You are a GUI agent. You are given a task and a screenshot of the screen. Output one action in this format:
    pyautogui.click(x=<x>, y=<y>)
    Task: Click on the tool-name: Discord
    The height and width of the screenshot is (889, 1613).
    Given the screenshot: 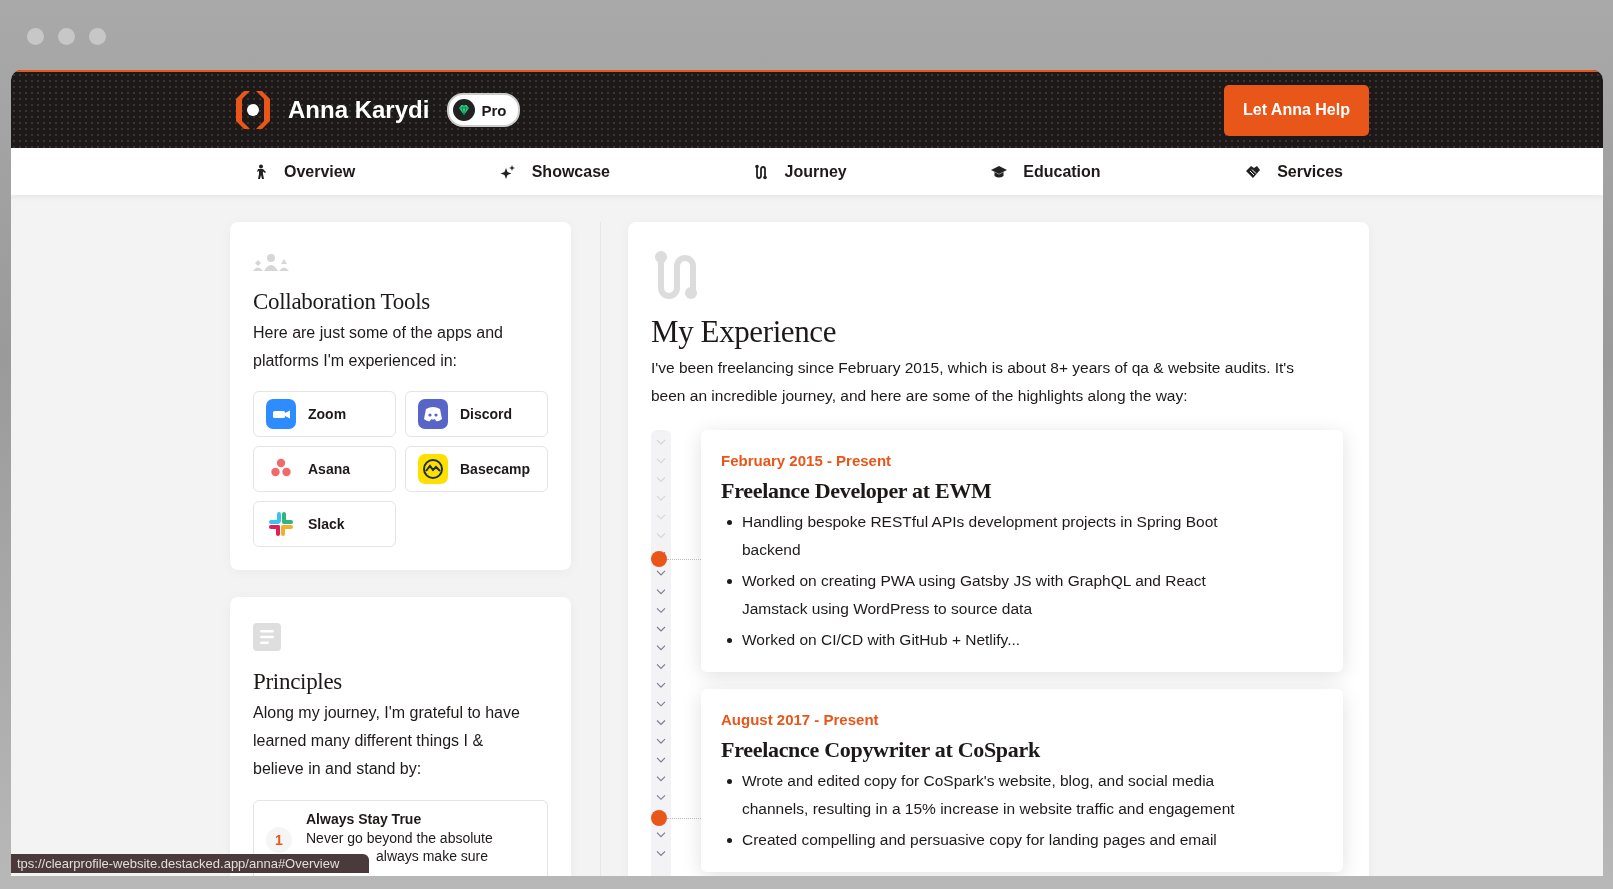 What is the action you would take?
    pyautogui.click(x=486, y=414)
    